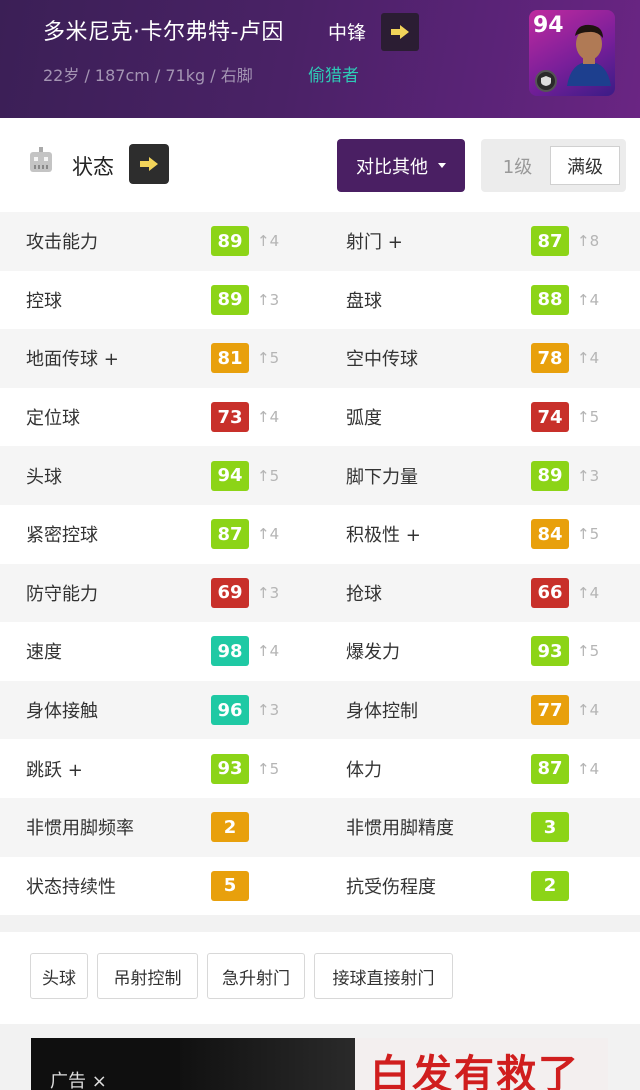 The width and height of the screenshot is (640, 1090). I want to click on ad-image, so click(267, 1064).